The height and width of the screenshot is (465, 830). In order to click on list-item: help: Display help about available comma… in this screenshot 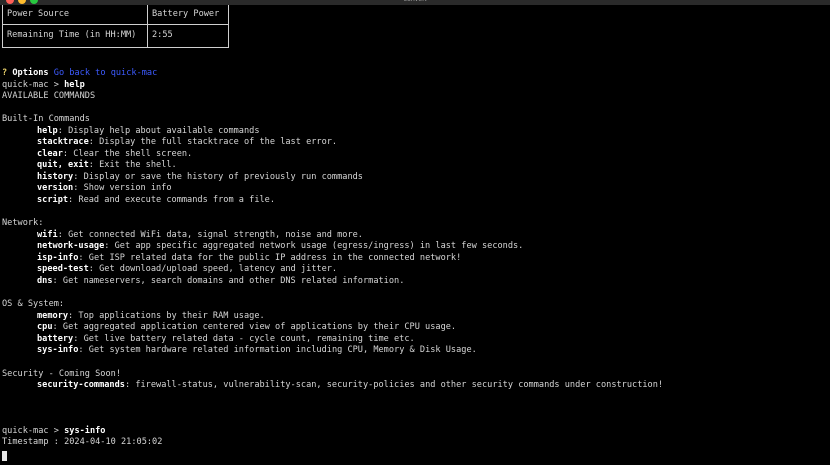, I will do `click(148, 131)`.